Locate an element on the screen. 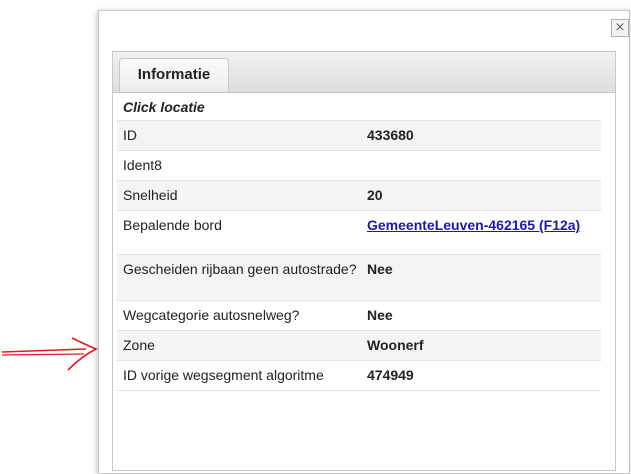 This screenshot has height=474, width=631. table-row: ID vorige wegsegment algoritme 474949 is located at coordinates (359, 376).